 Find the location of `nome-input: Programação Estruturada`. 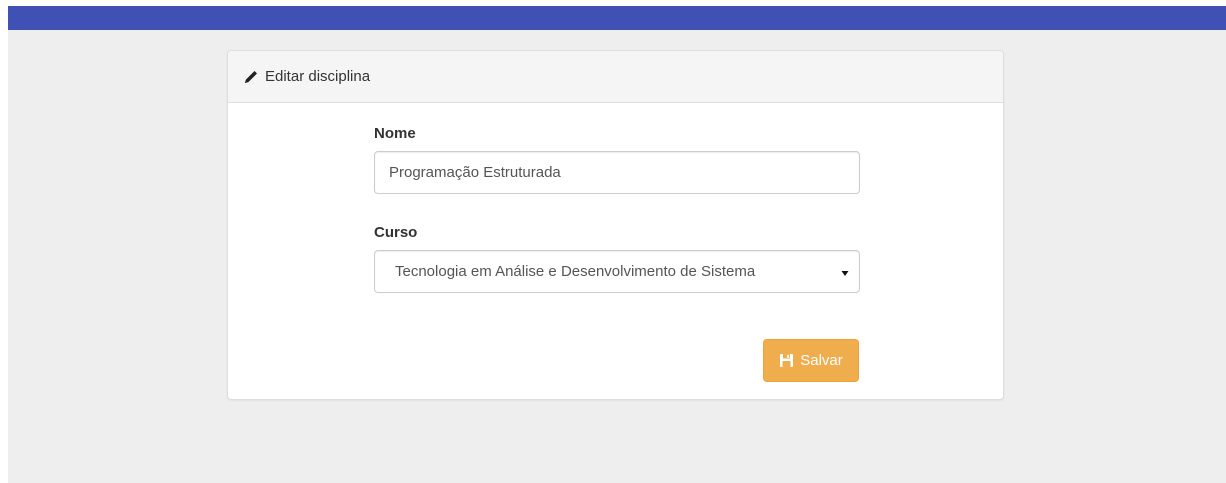

nome-input: Programação Estruturada is located at coordinates (617, 172).